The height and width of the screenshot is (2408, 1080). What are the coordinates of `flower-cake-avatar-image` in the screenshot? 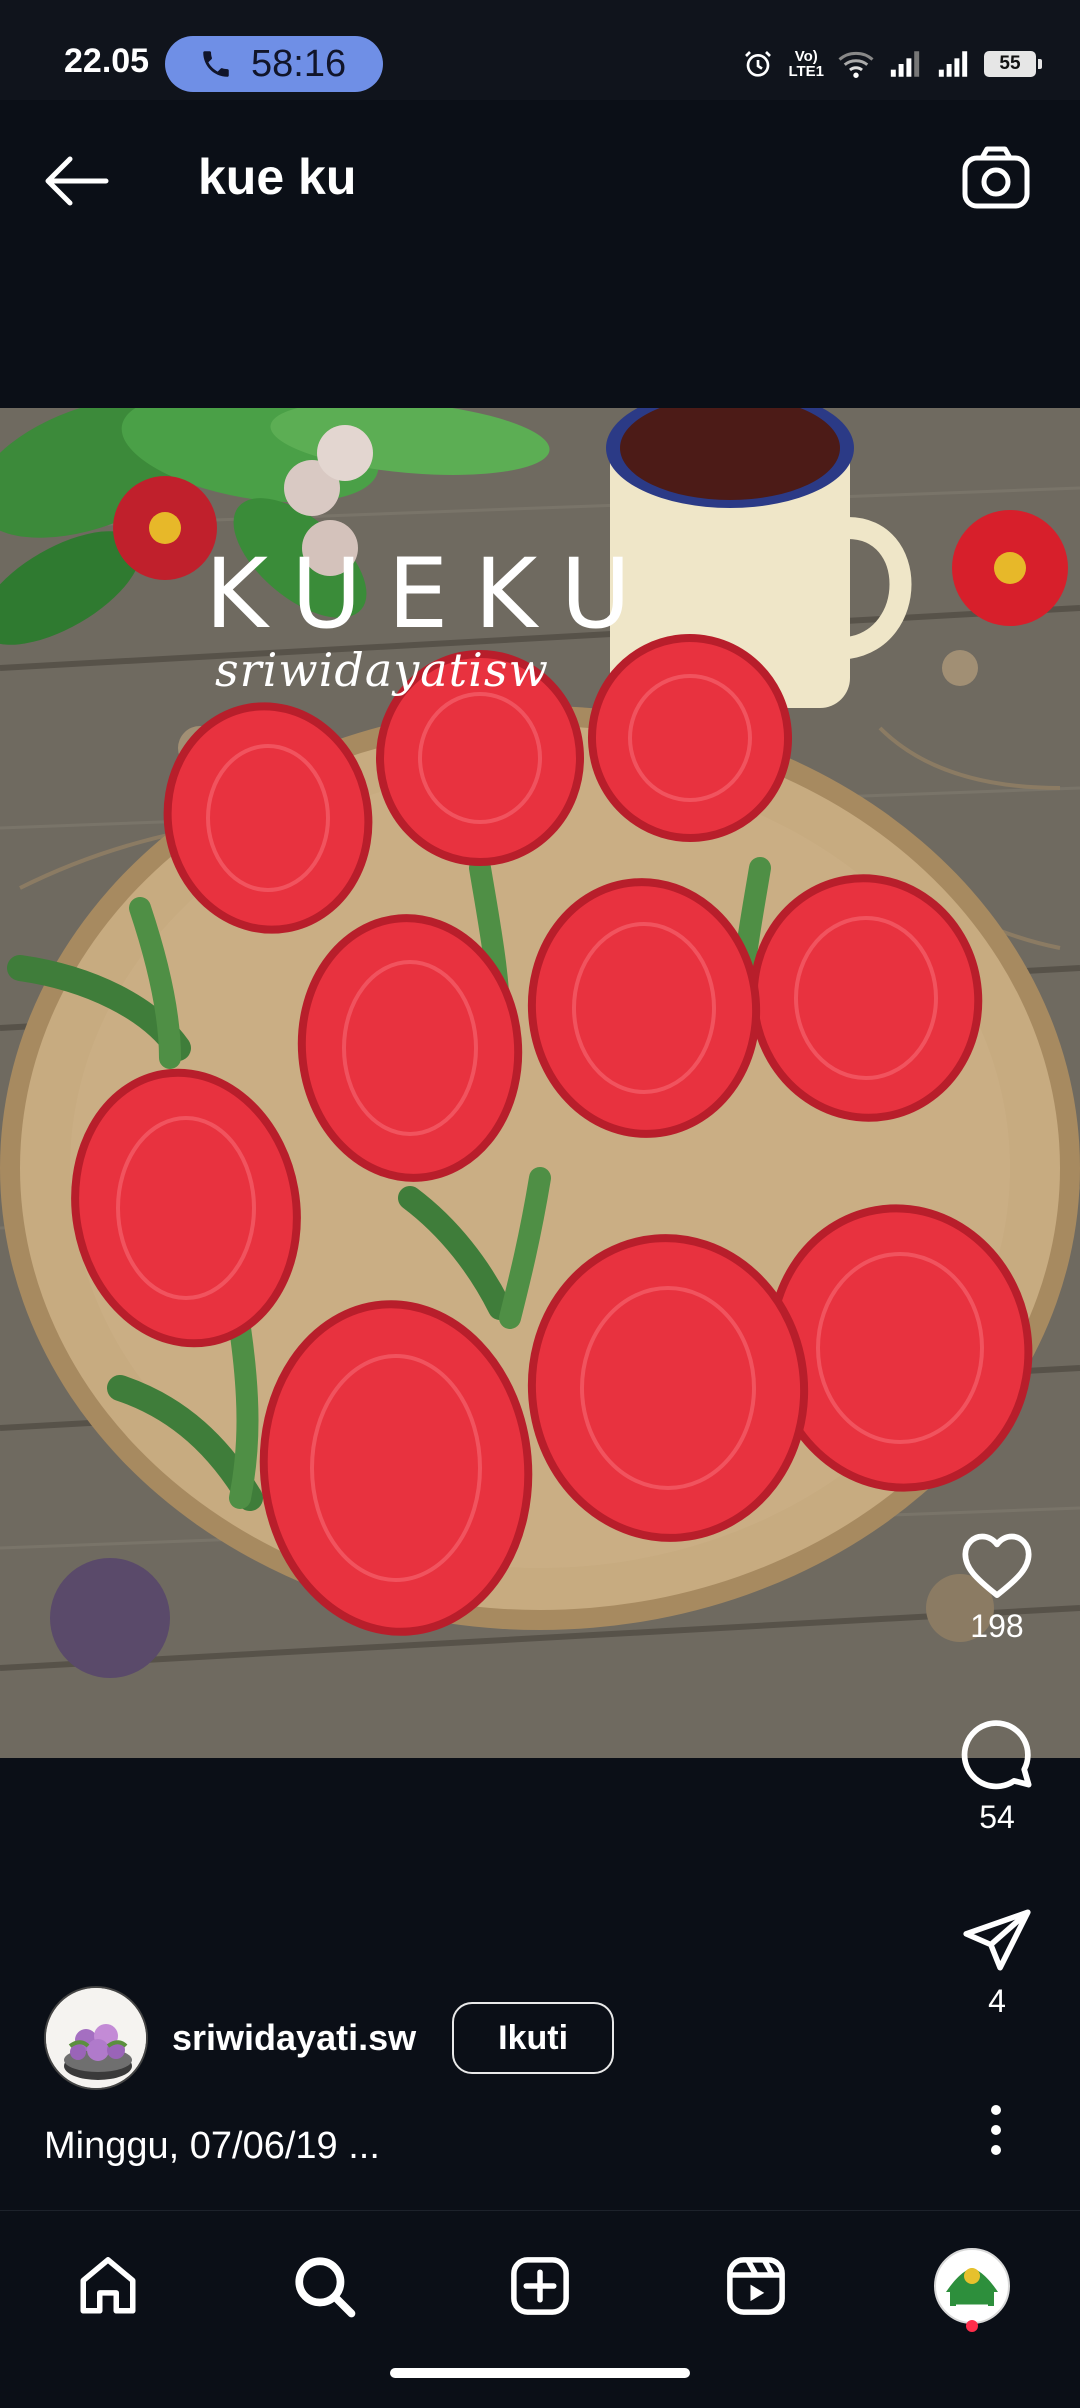 It's located at (96, 2038).